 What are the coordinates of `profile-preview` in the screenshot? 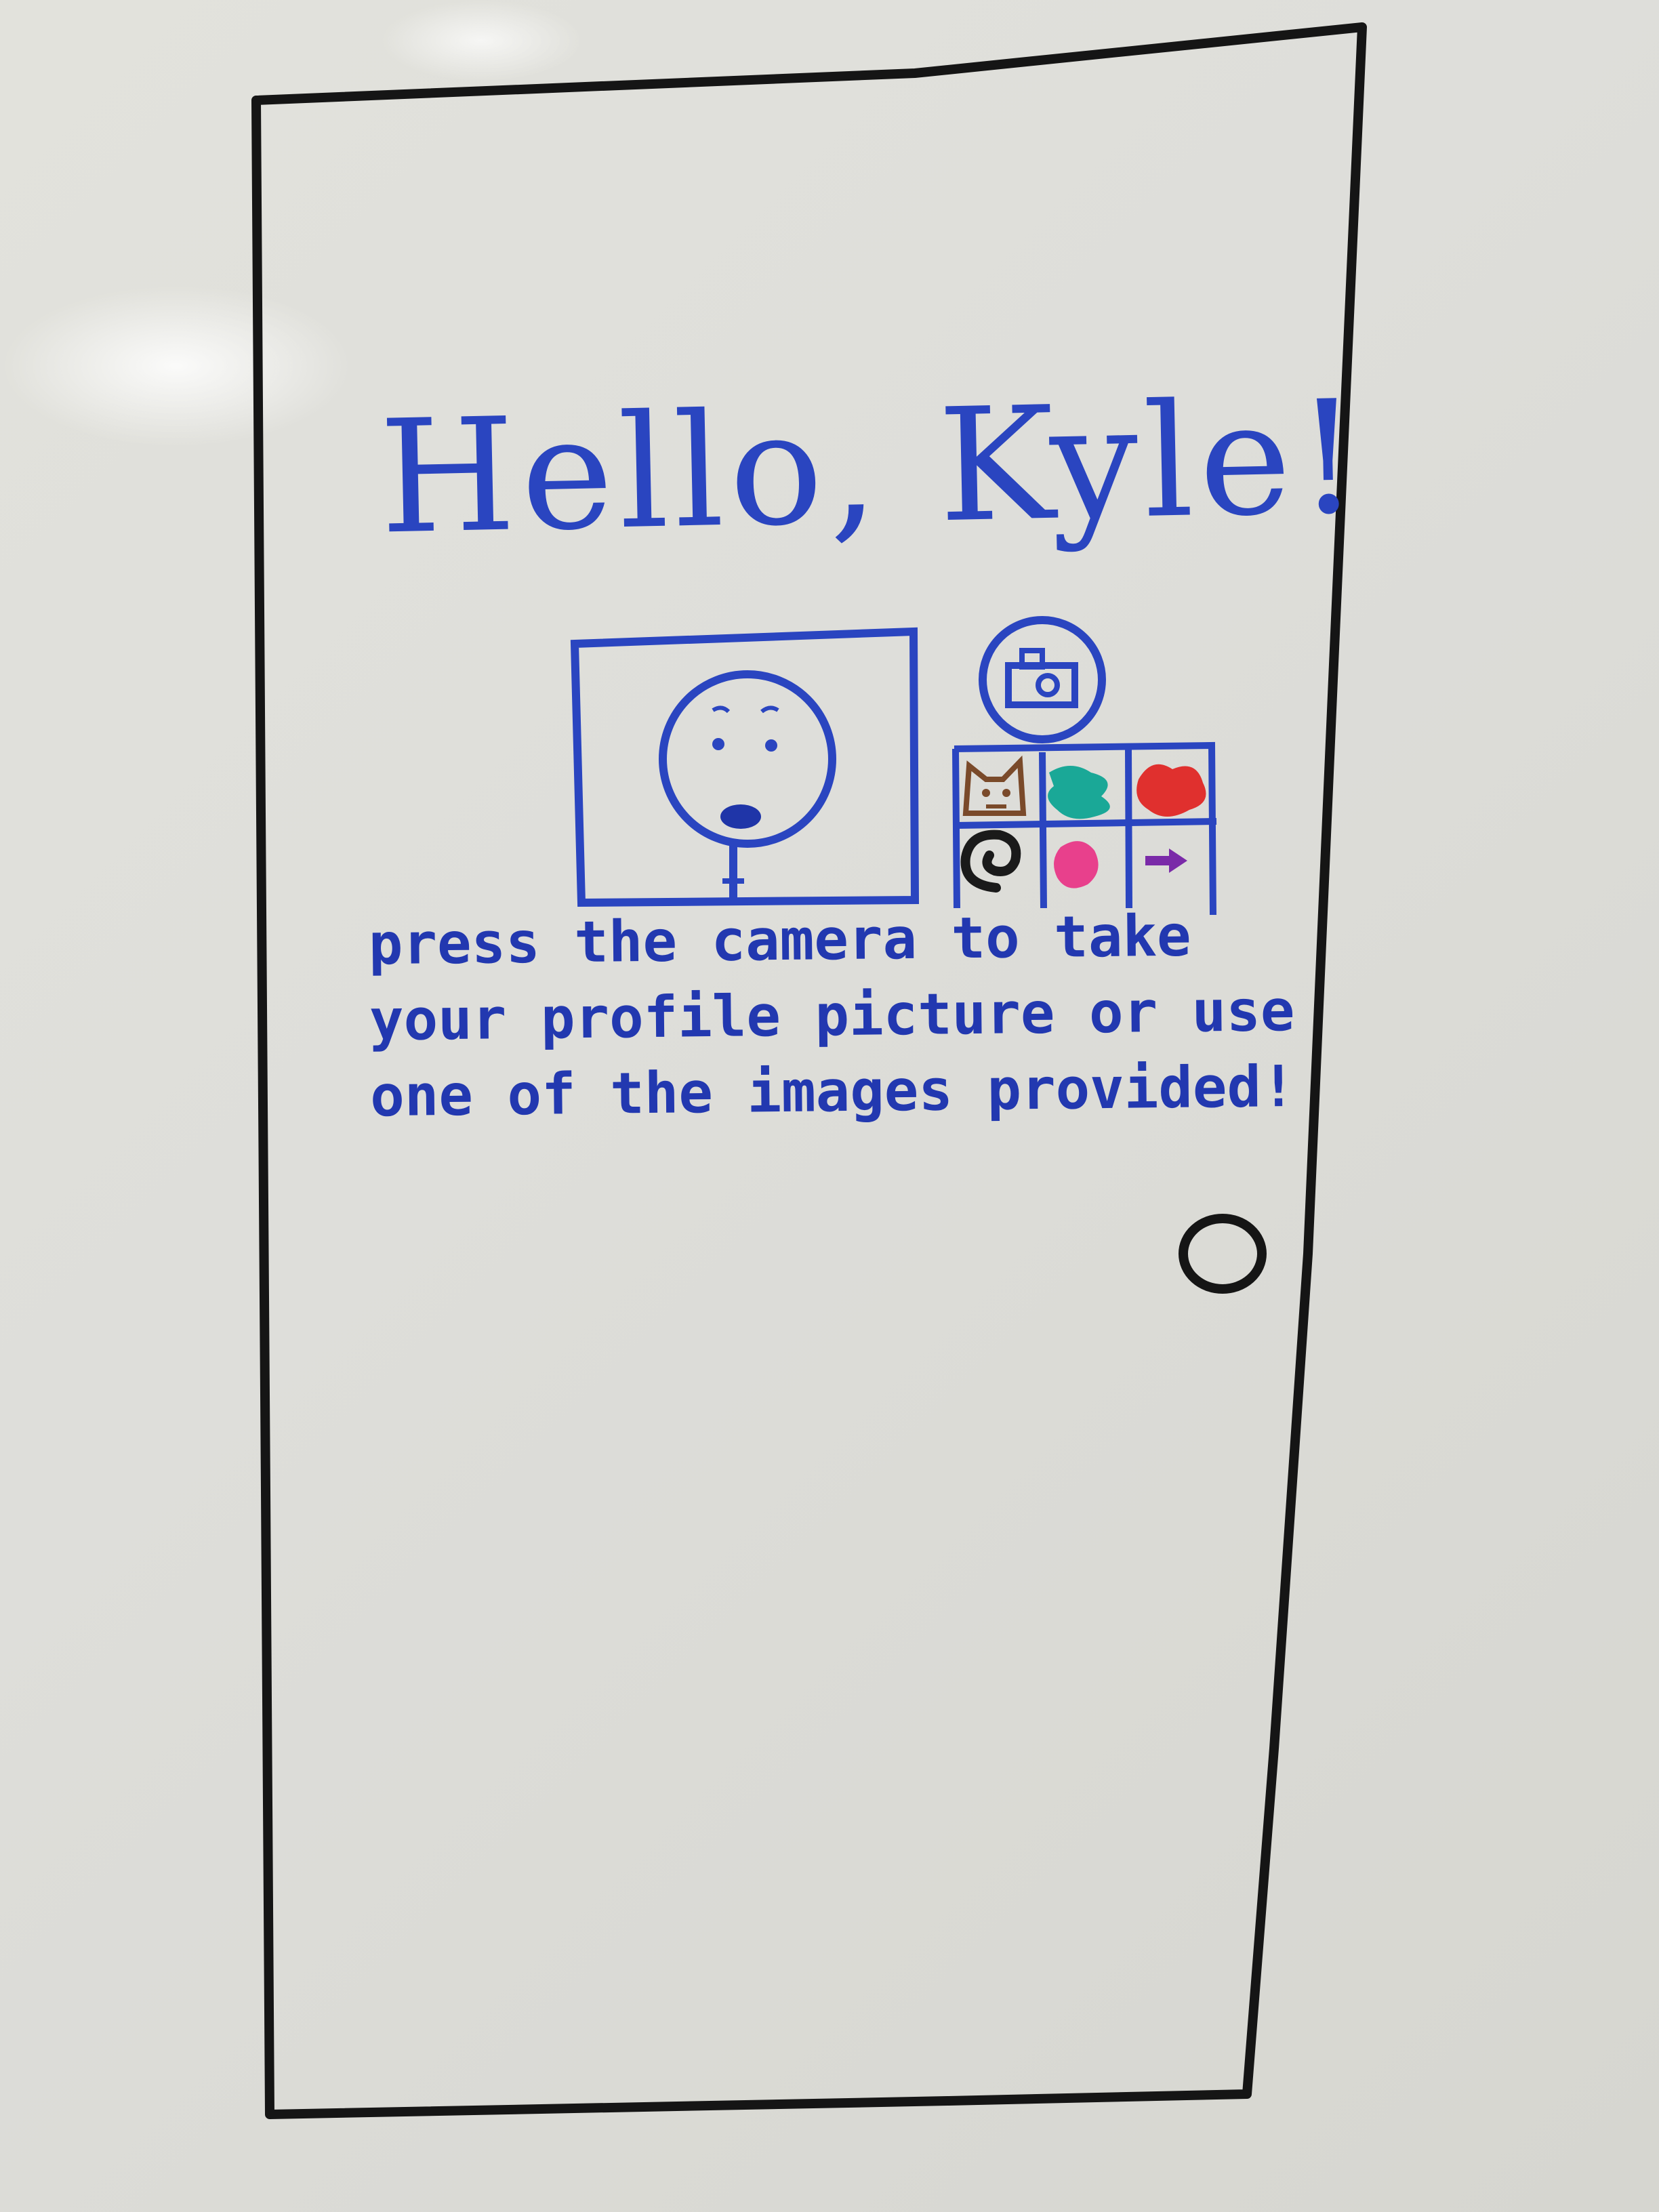 It's located at (745, 767).